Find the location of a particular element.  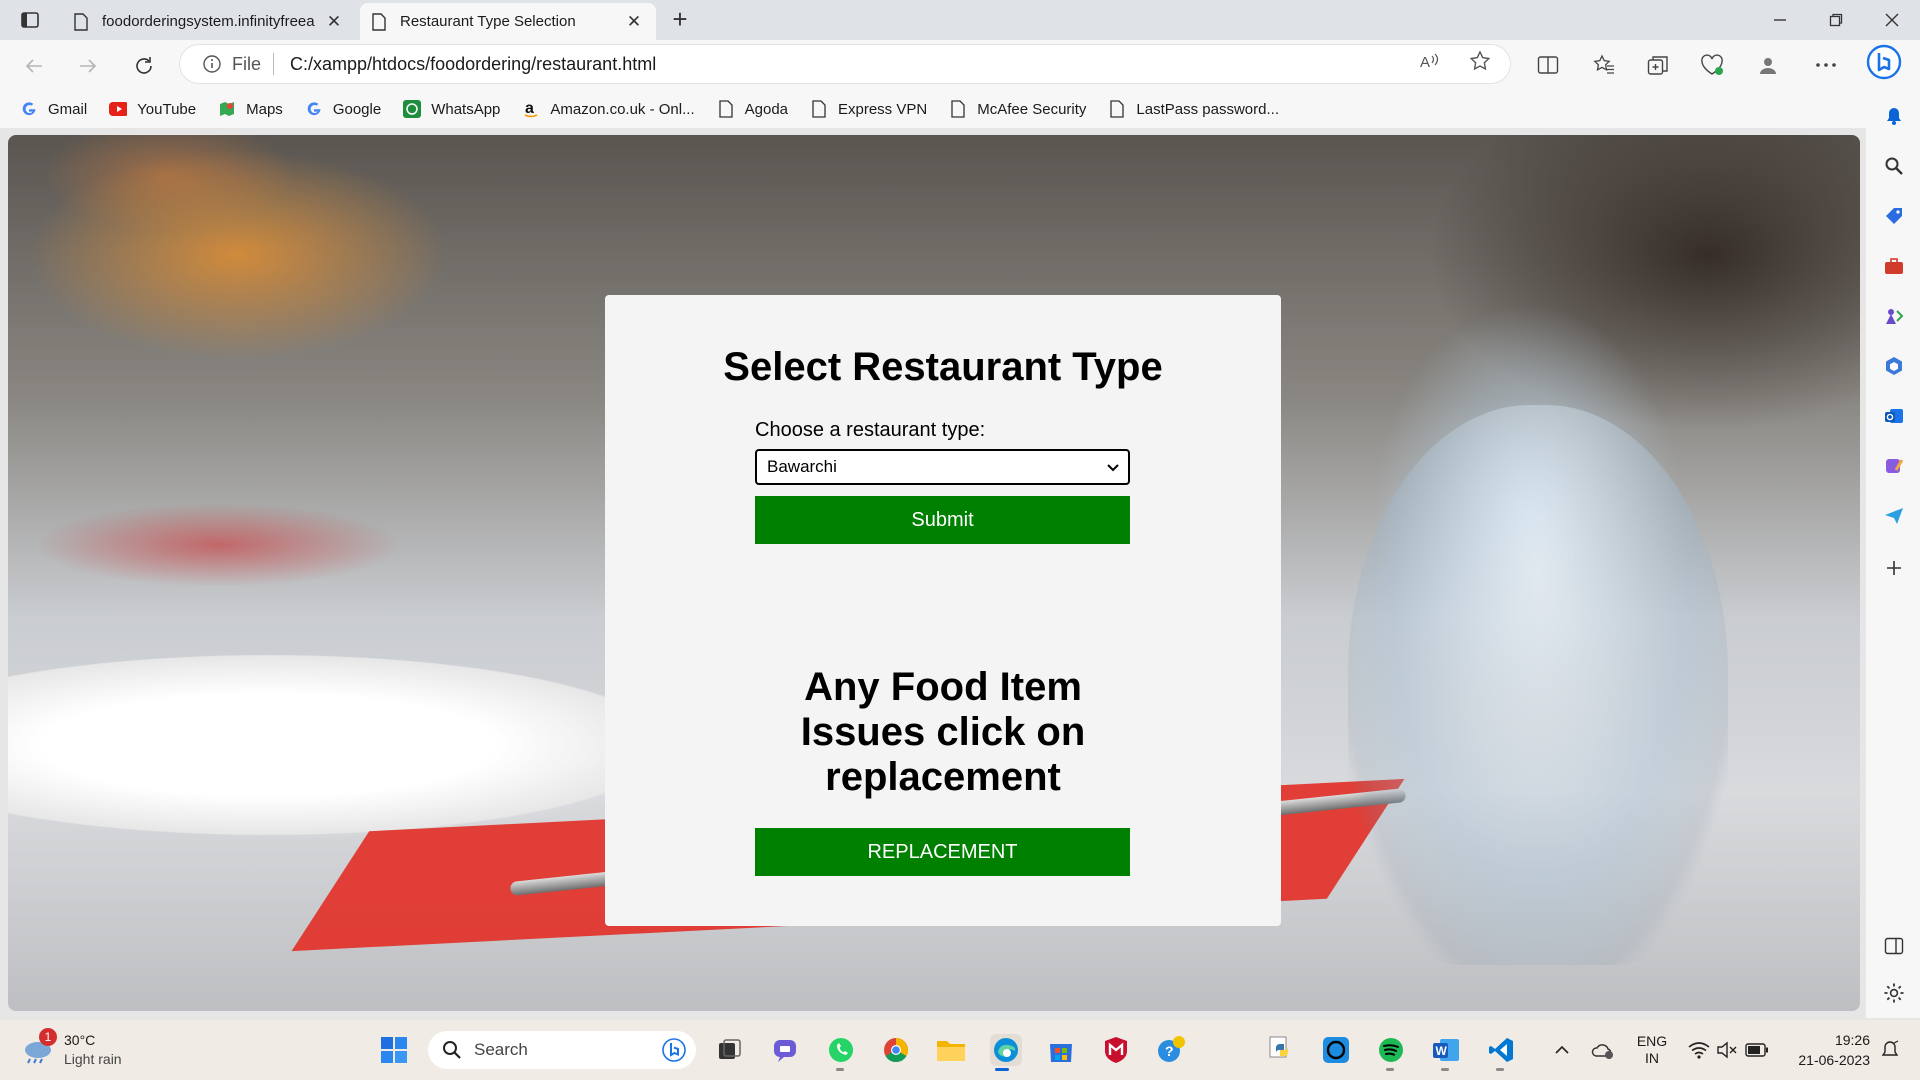

browser-essentials-icon is located at coordinates (1712, 65).